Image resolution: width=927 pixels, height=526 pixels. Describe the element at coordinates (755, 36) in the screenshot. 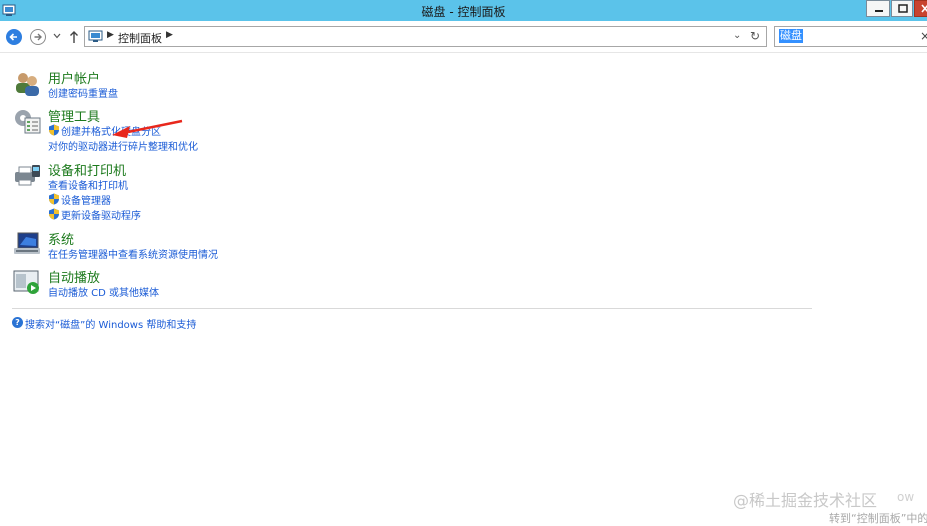

I see `refresh-icon: ↻` at that location.